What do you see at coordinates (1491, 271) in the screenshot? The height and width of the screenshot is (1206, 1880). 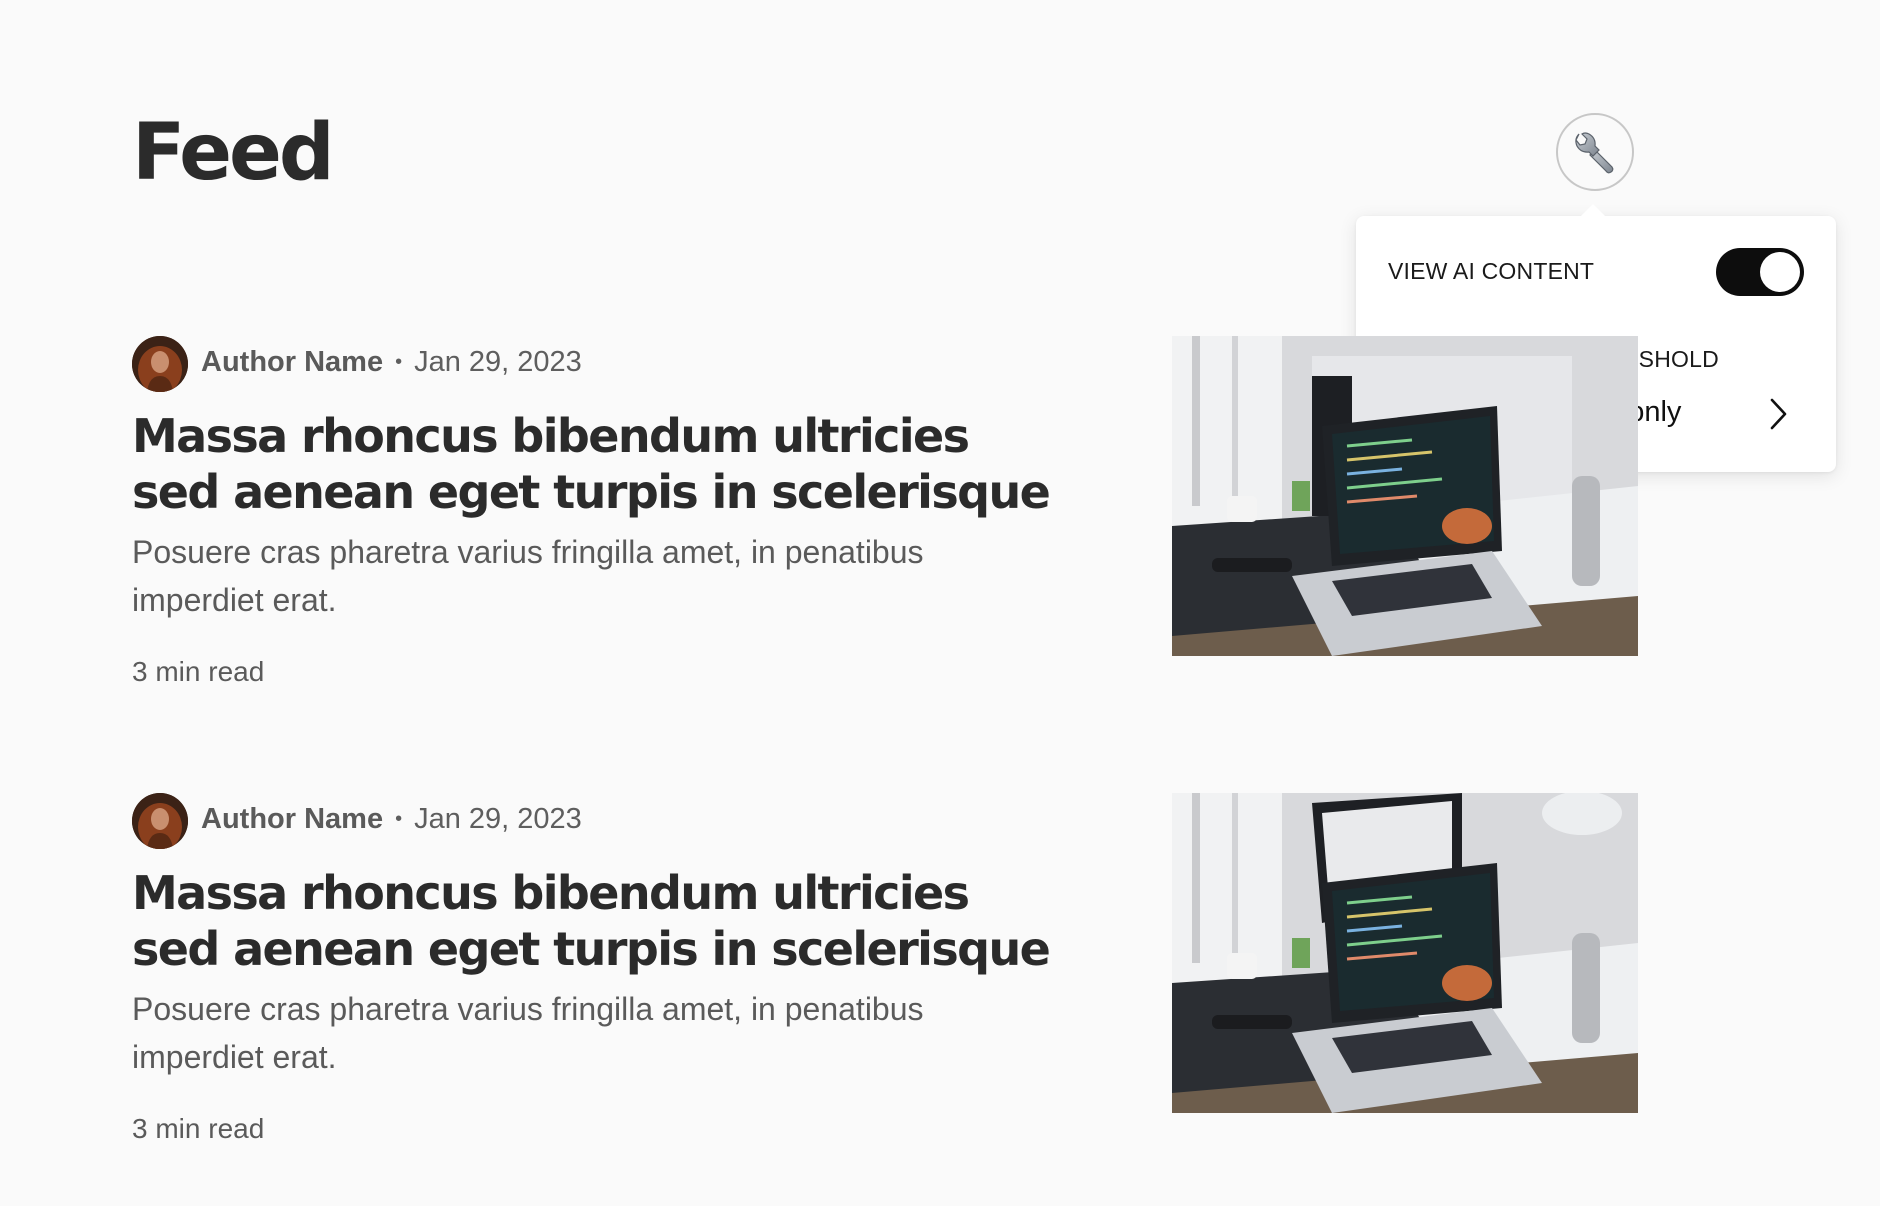 I see `view-ai-content-label: VIEW AI CONTENT` at bounding box center [1491, 271].